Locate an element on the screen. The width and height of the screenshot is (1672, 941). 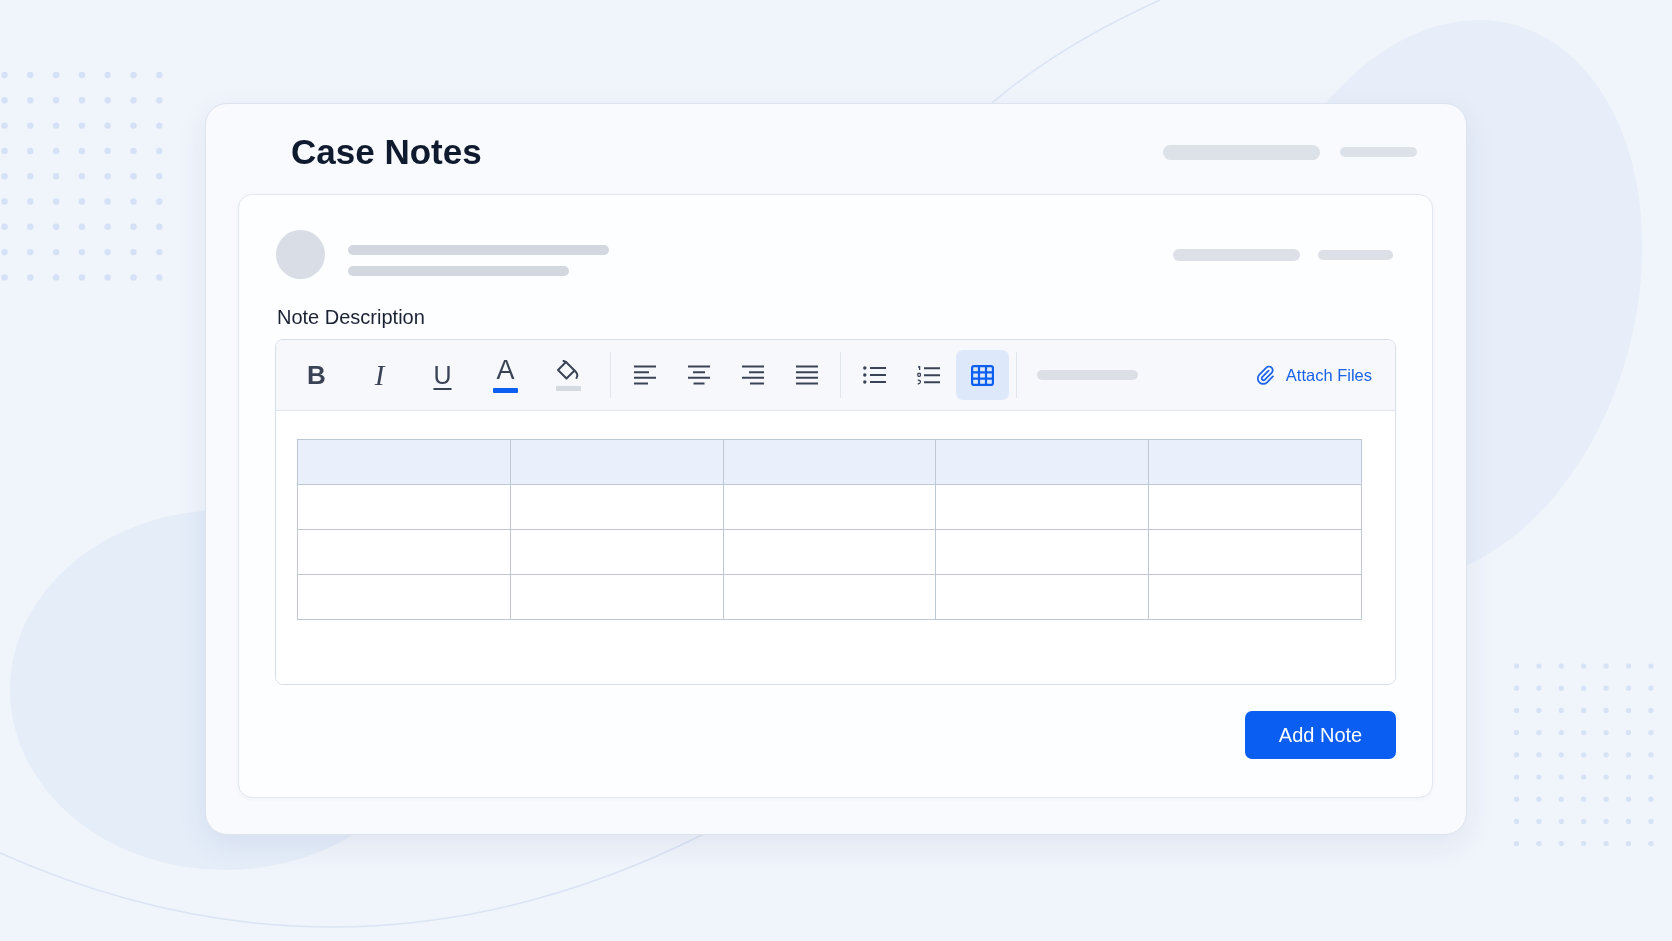
avatar-placeholder is located at coordinates (300, 254).